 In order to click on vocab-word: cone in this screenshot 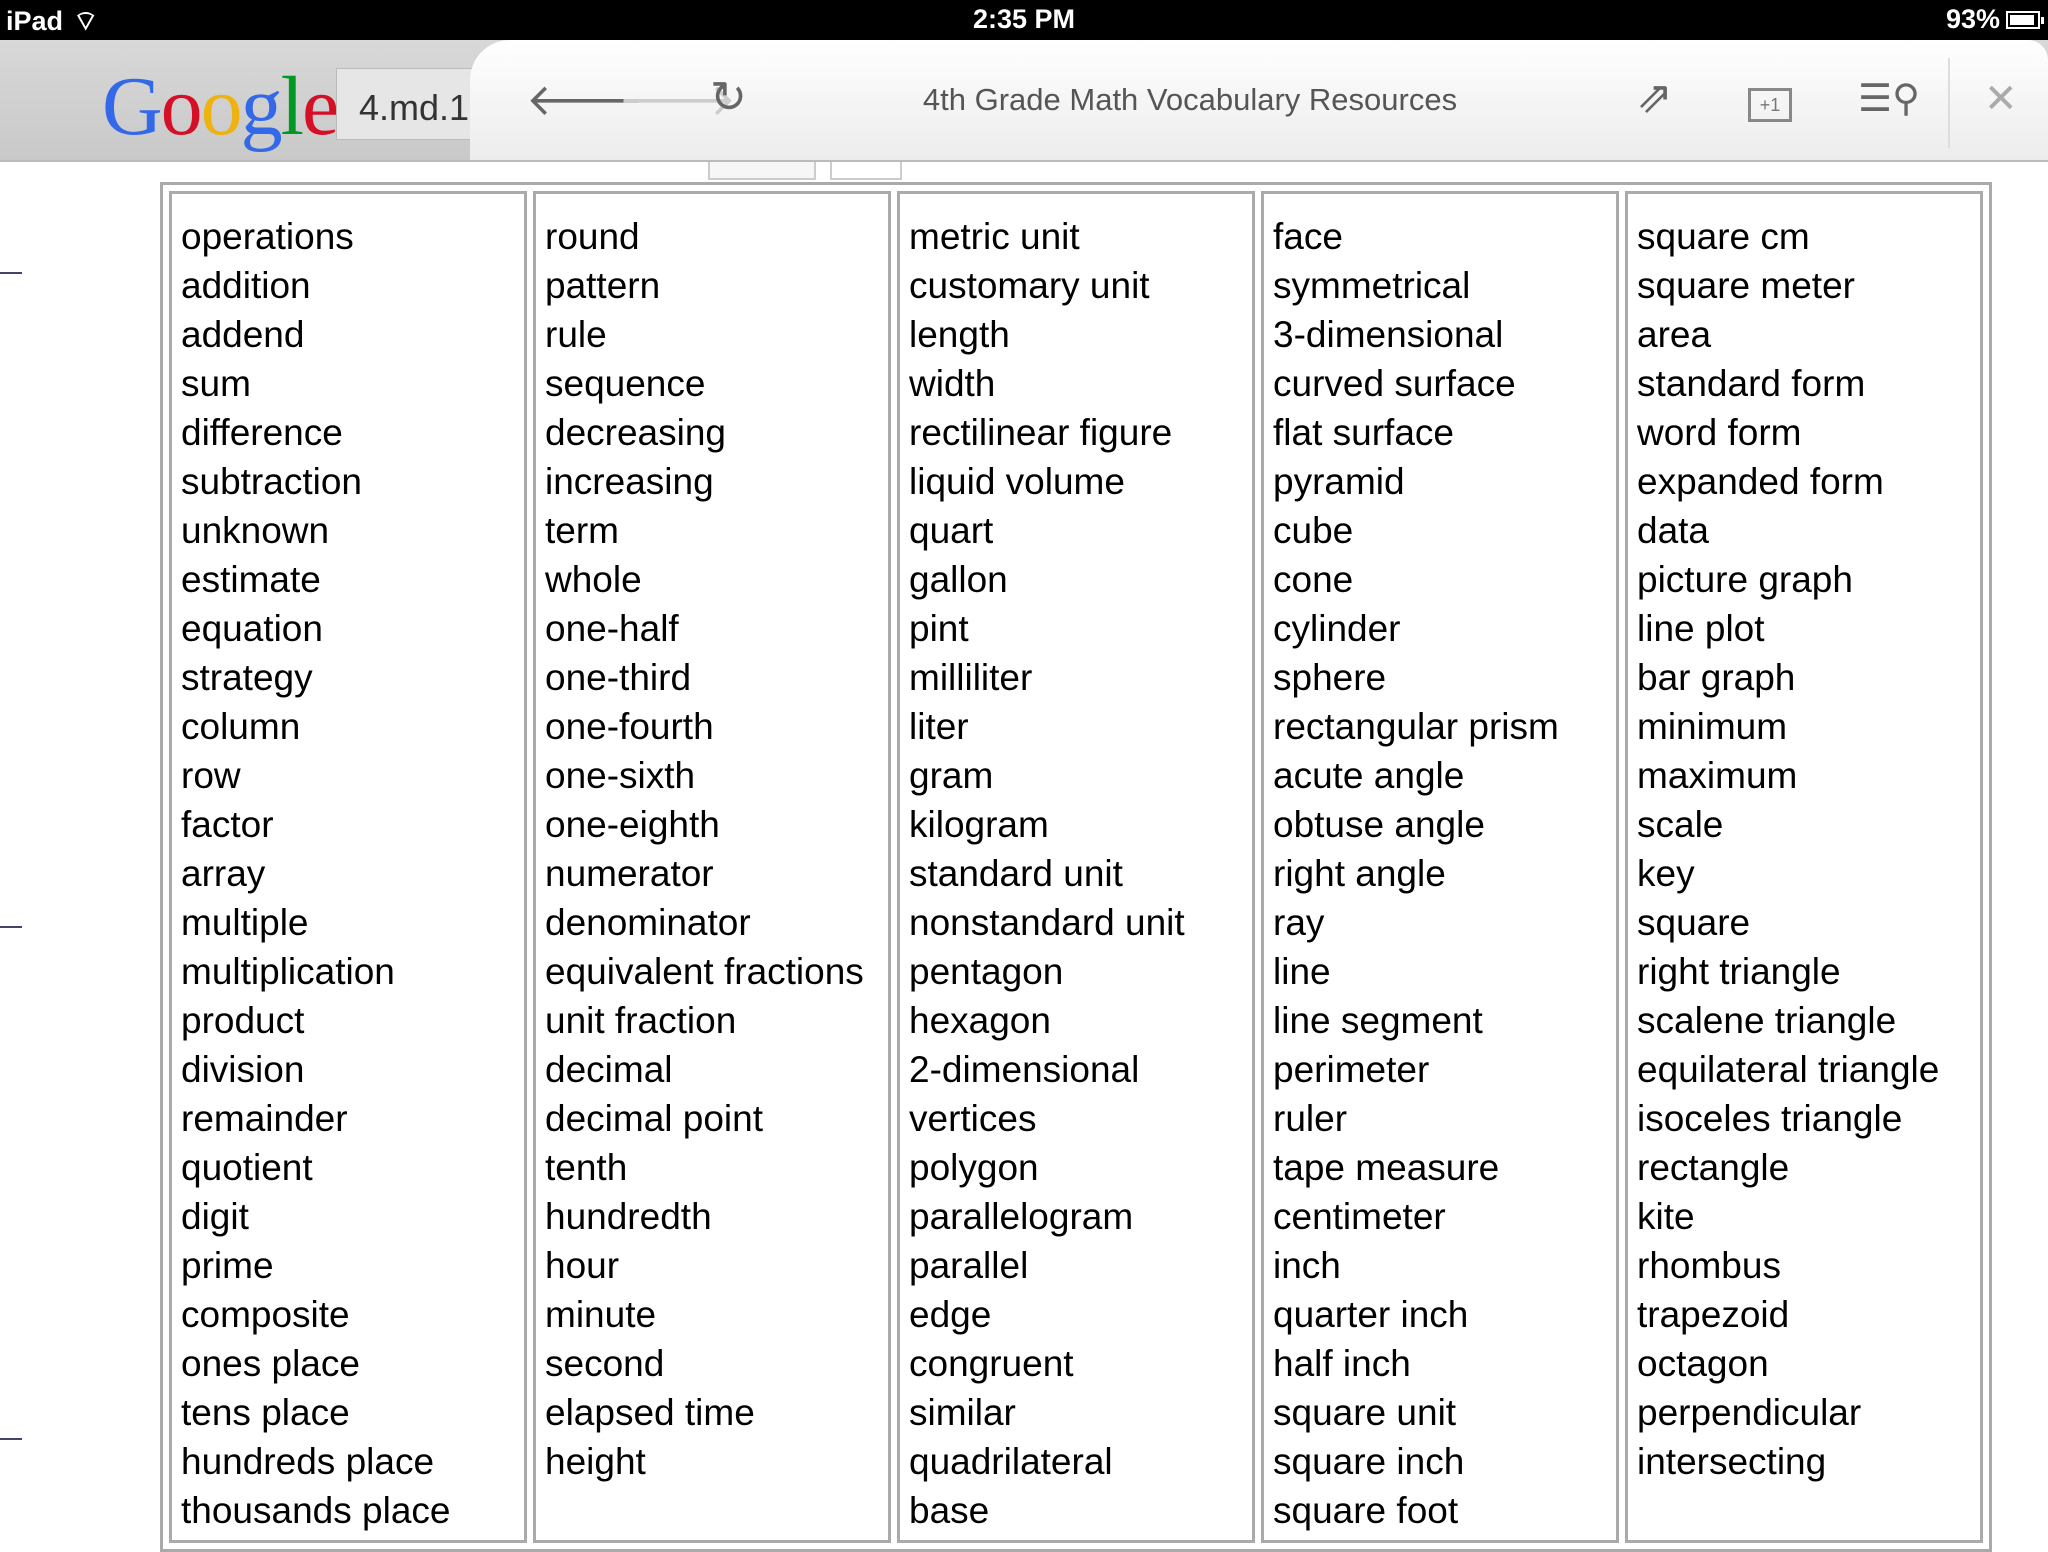, I will do `click(1313, 579)`.